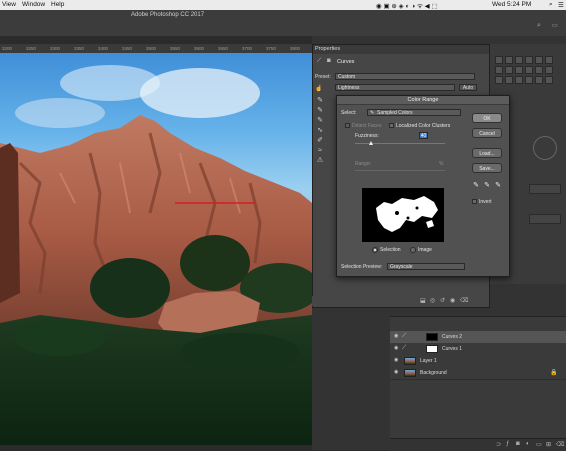  Describe the element at coordinates (395, 87) in the screenshot. I see `channel-dropdown: Lightness` at that location.